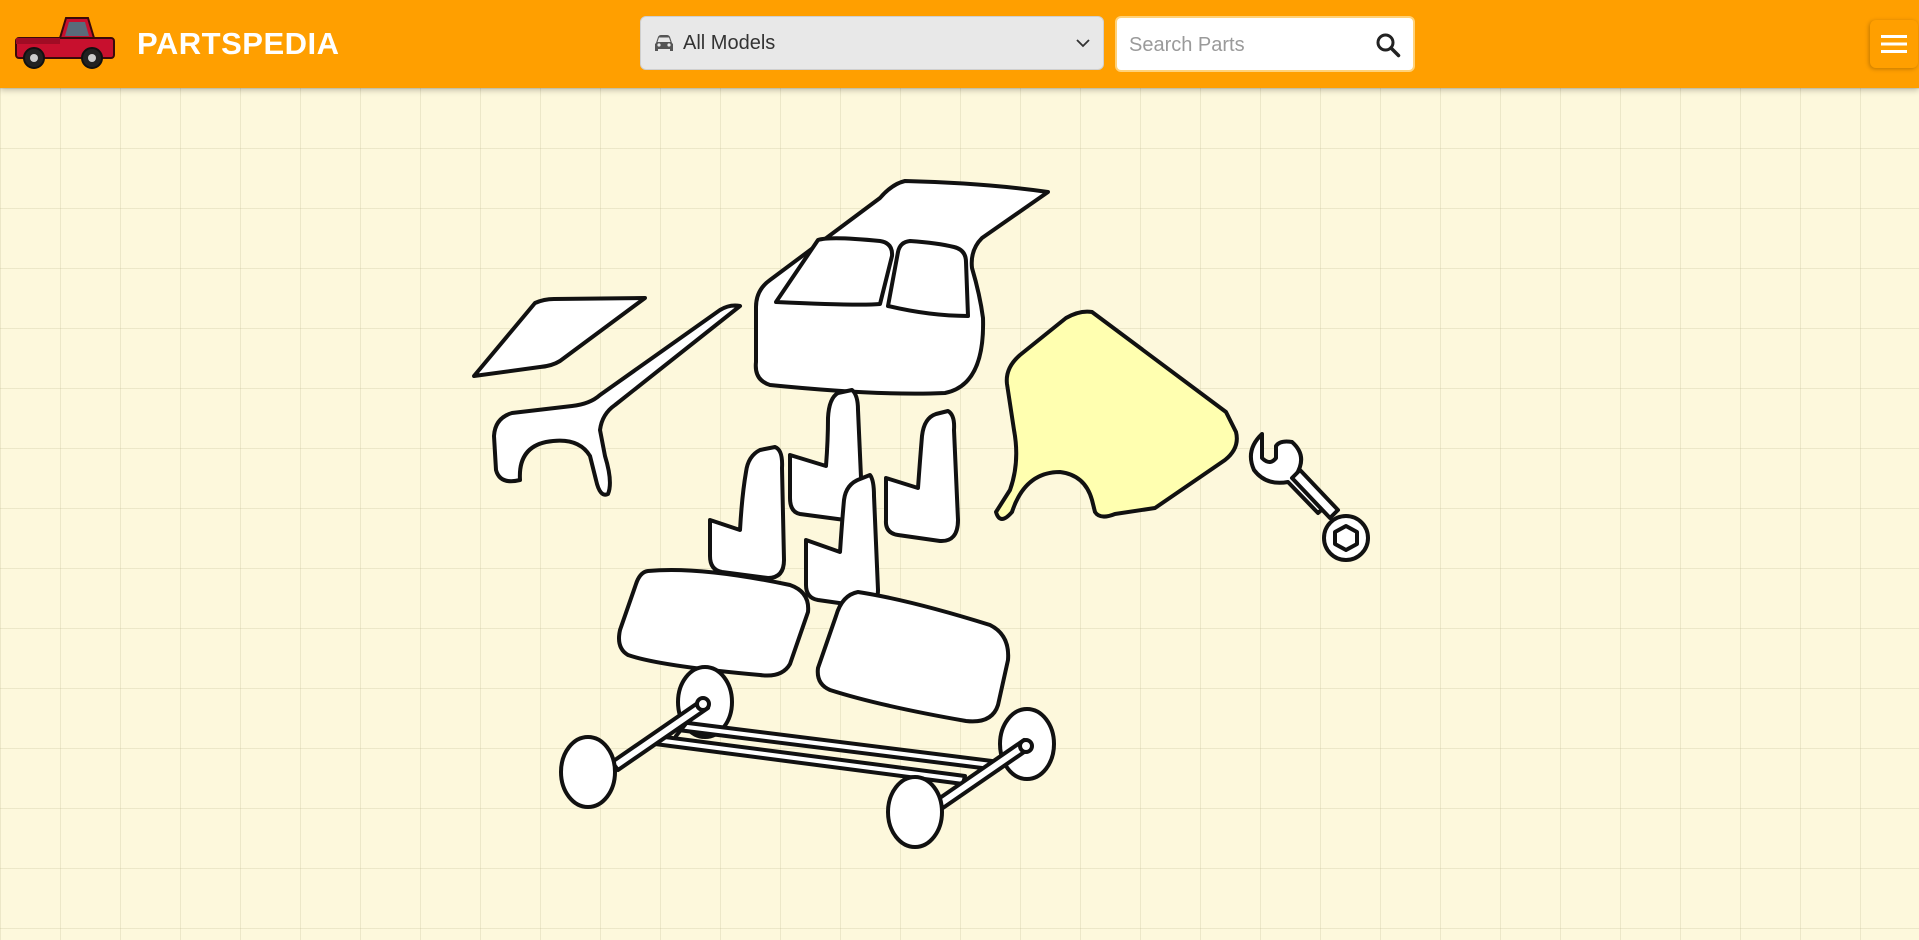  I want to click on hood-part, so click(559, 337).